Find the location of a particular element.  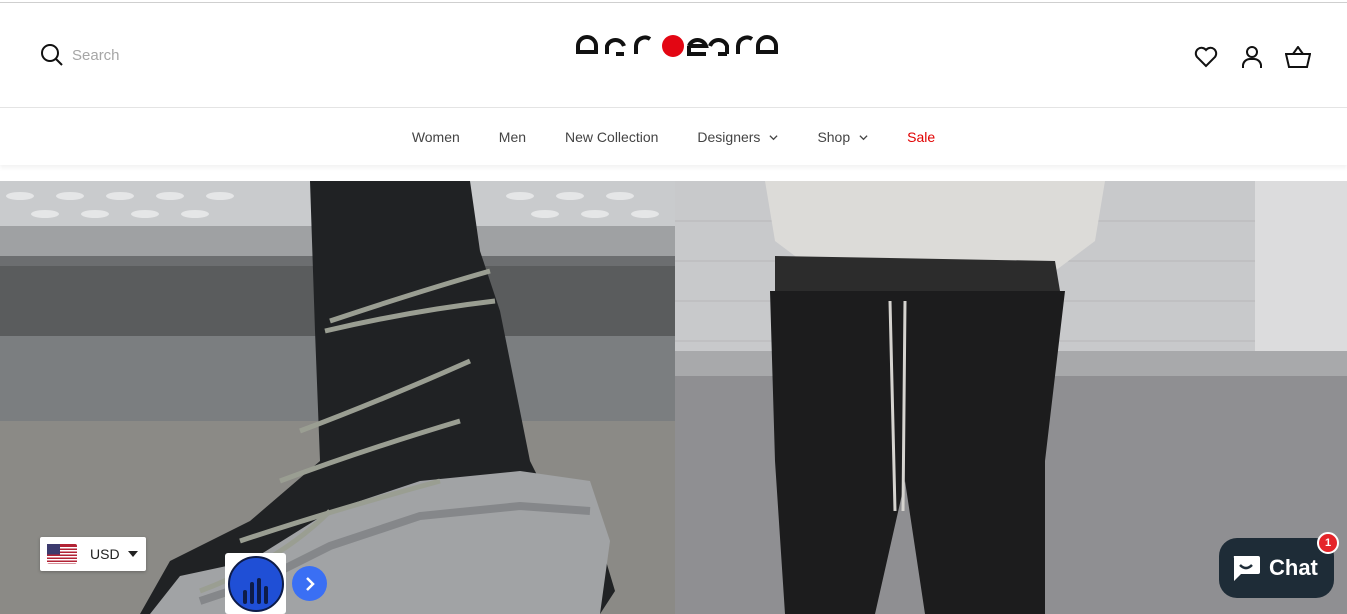

chevron-right-icon is located at coordinates (310, 583).